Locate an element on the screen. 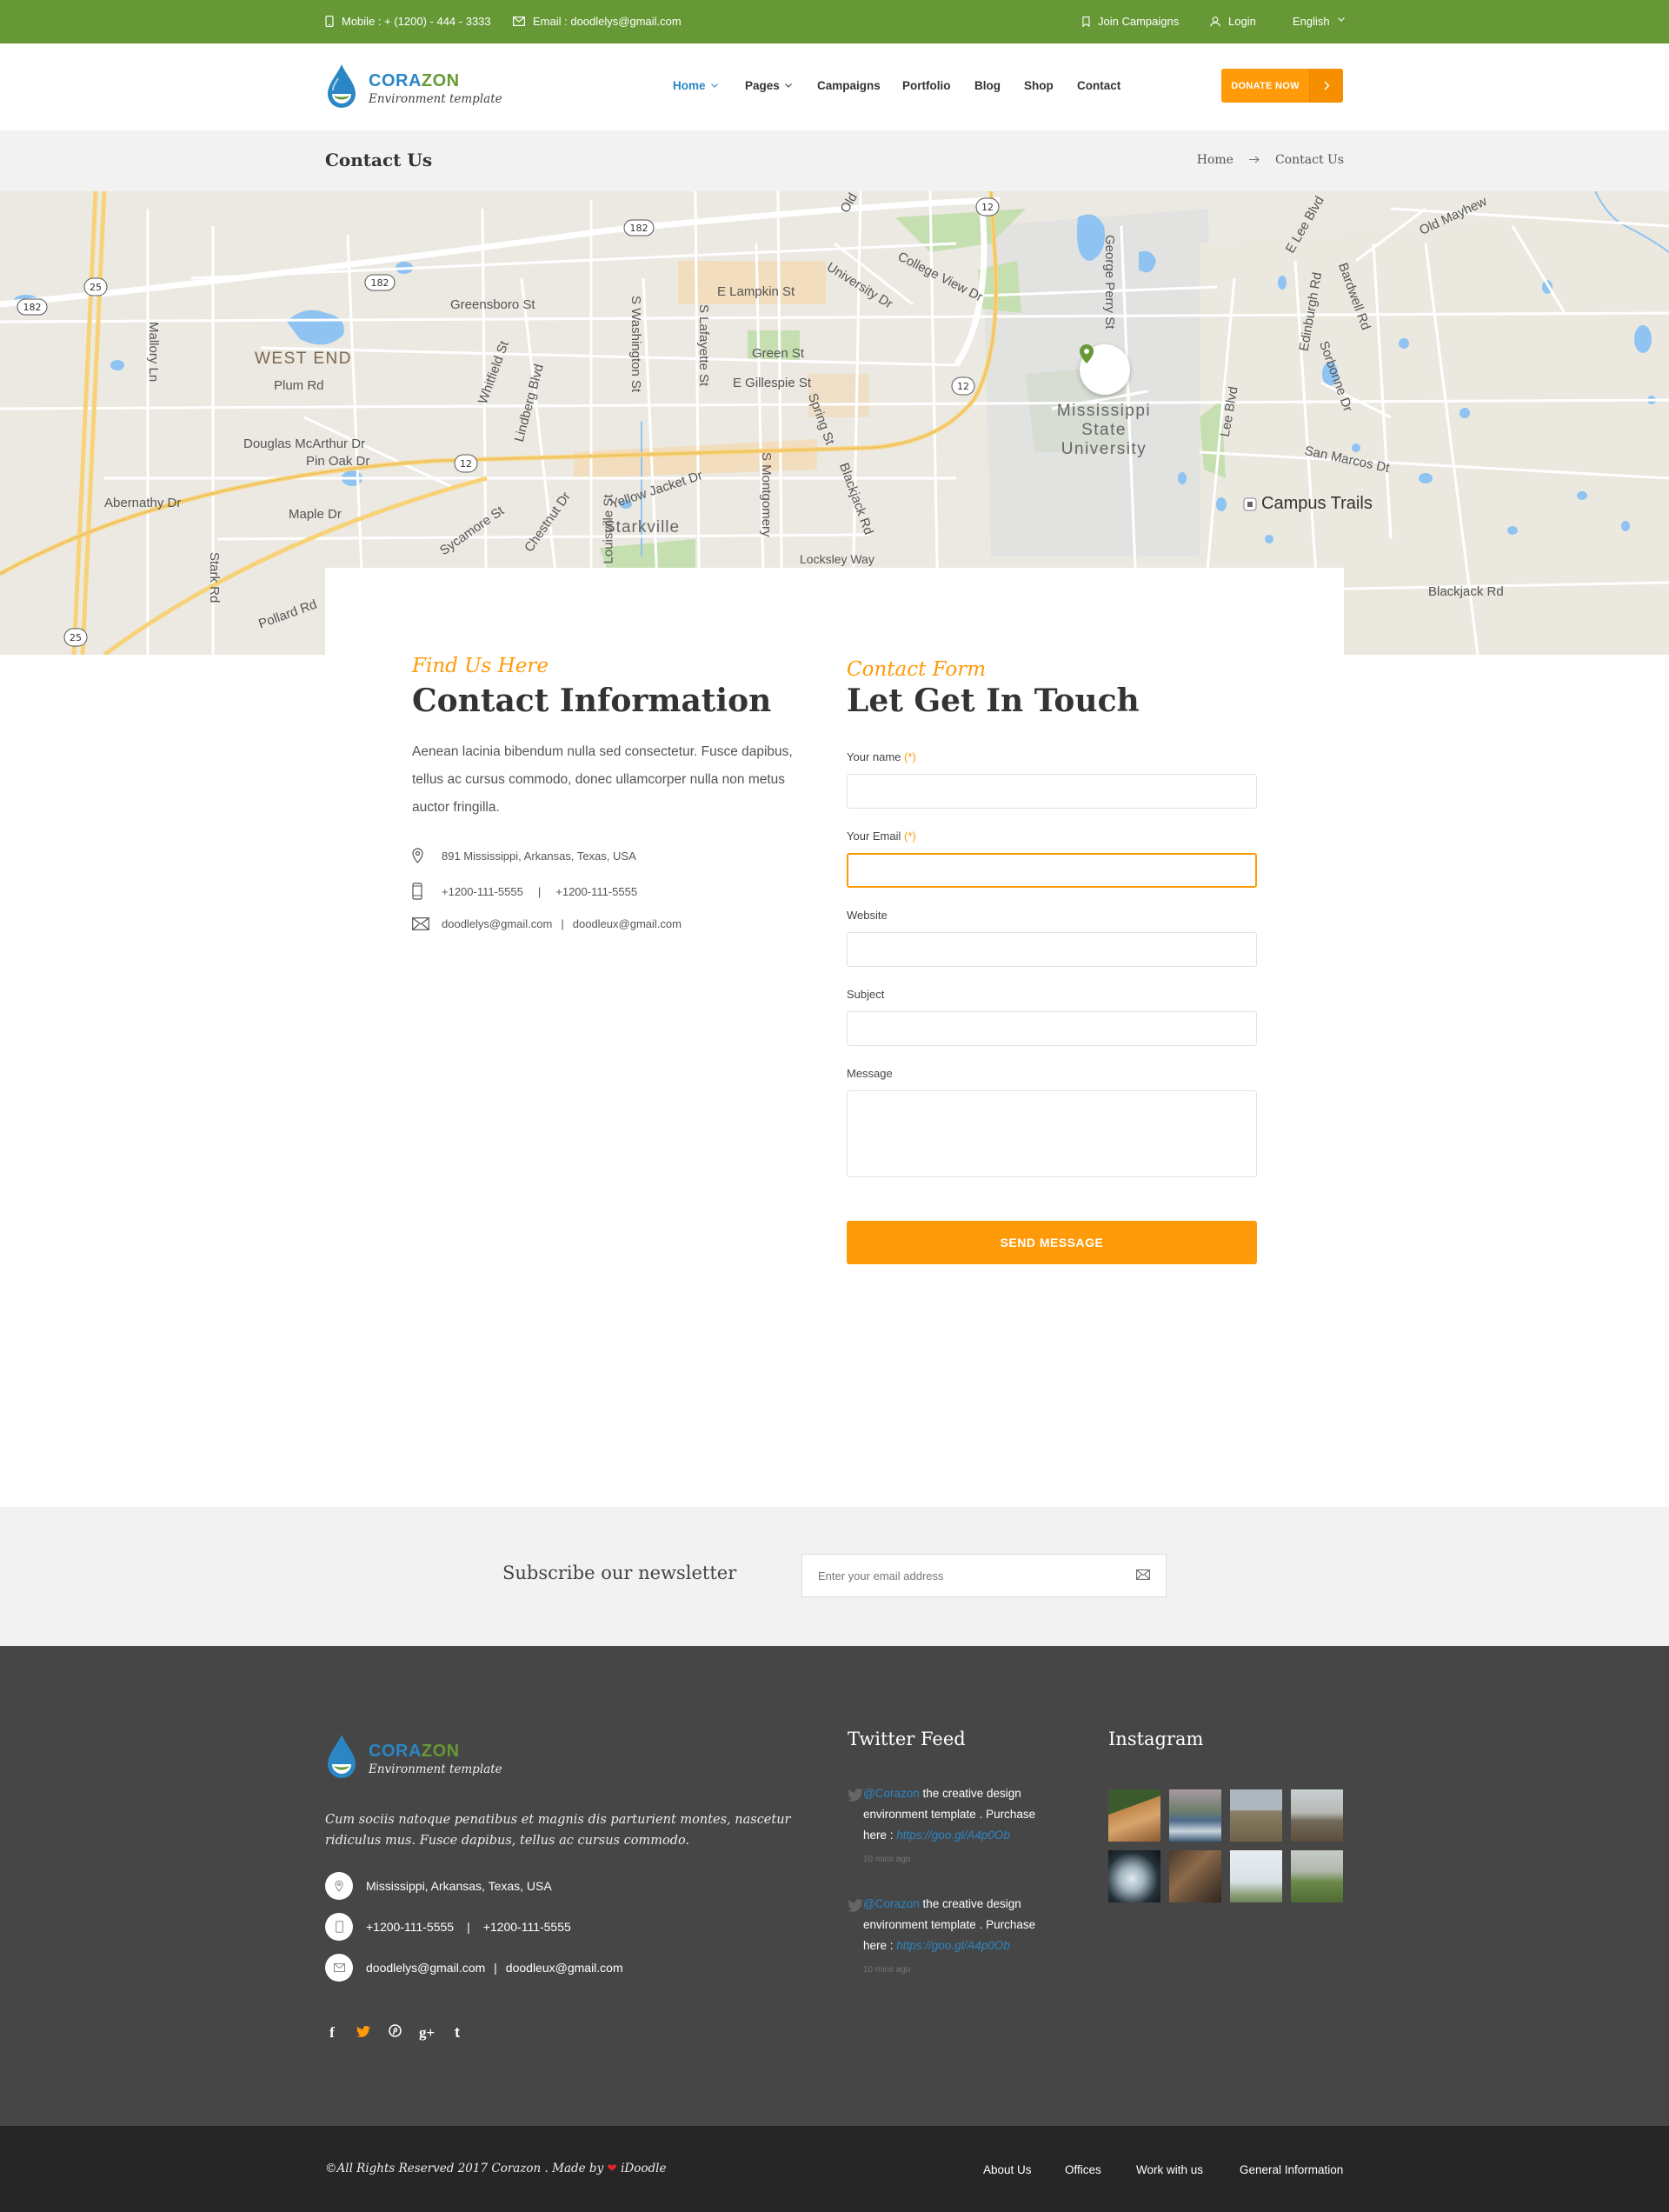 Image resolution: width=1669 pixels, height=2212 pixels. pinterest-icon is located at coordinates (395, 2033).